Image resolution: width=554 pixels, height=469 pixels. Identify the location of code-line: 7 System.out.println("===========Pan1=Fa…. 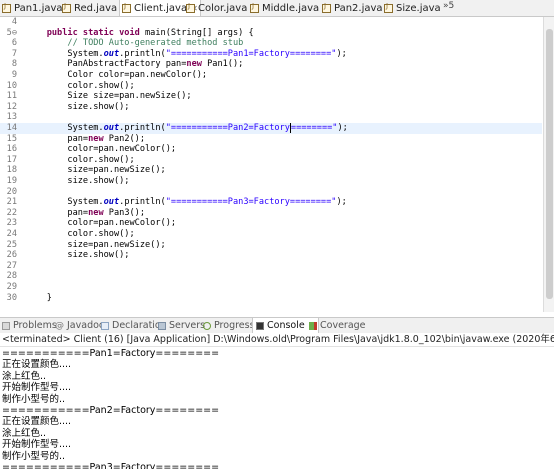
(271, 54).